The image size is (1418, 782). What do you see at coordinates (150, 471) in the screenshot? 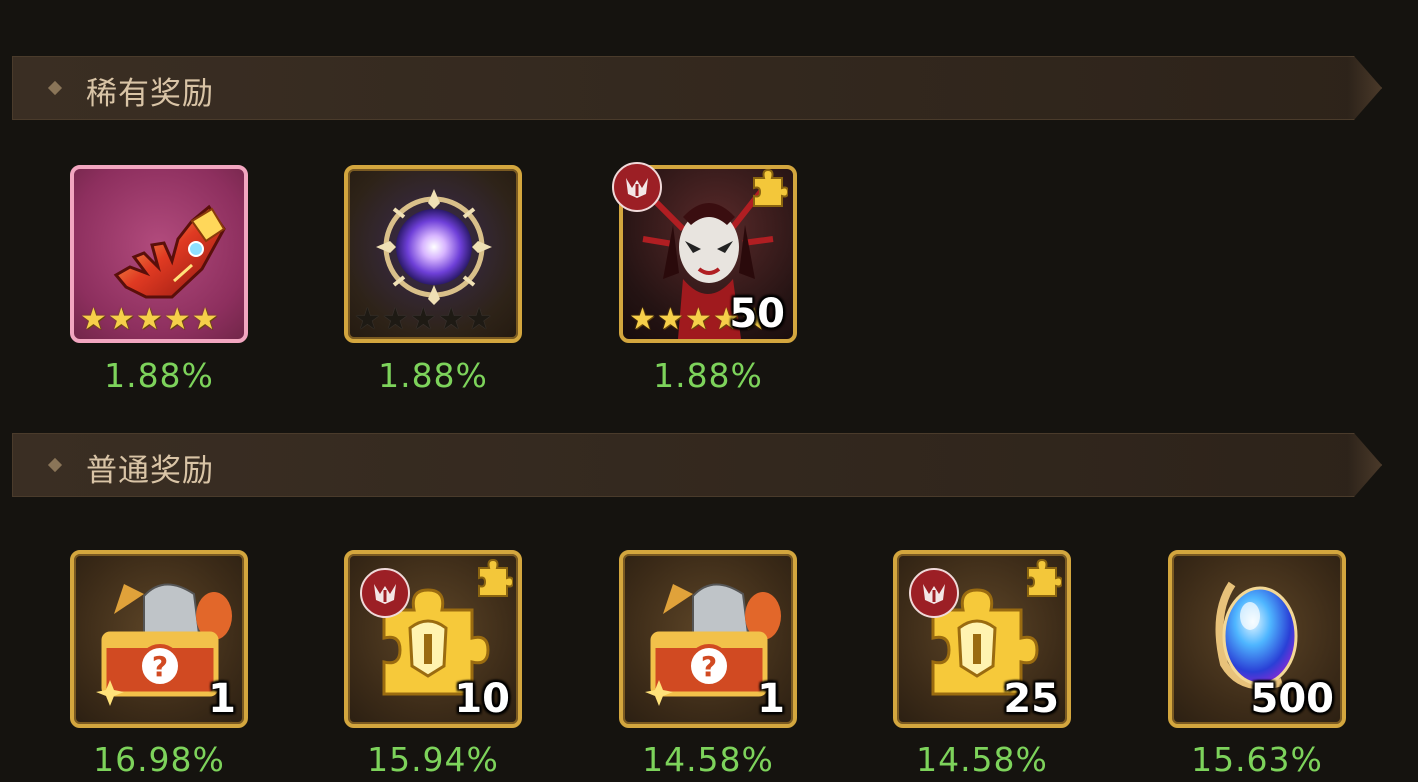
I see `section-title: 普通奖励` at bounding box center [150, 471].